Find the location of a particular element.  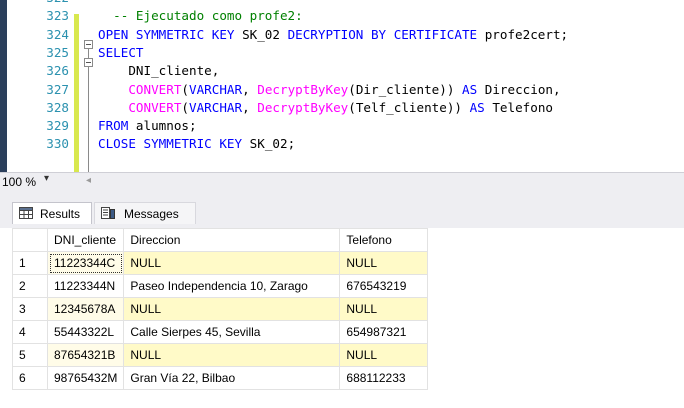

row-number: 6 is located at coordinates (30, 378).